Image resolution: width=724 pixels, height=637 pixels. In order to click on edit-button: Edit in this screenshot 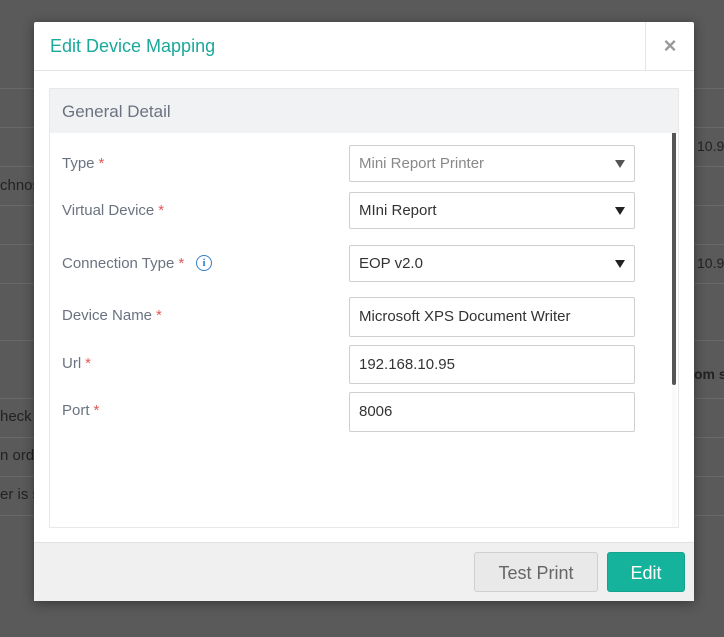, I will do `click(646, 572)`.